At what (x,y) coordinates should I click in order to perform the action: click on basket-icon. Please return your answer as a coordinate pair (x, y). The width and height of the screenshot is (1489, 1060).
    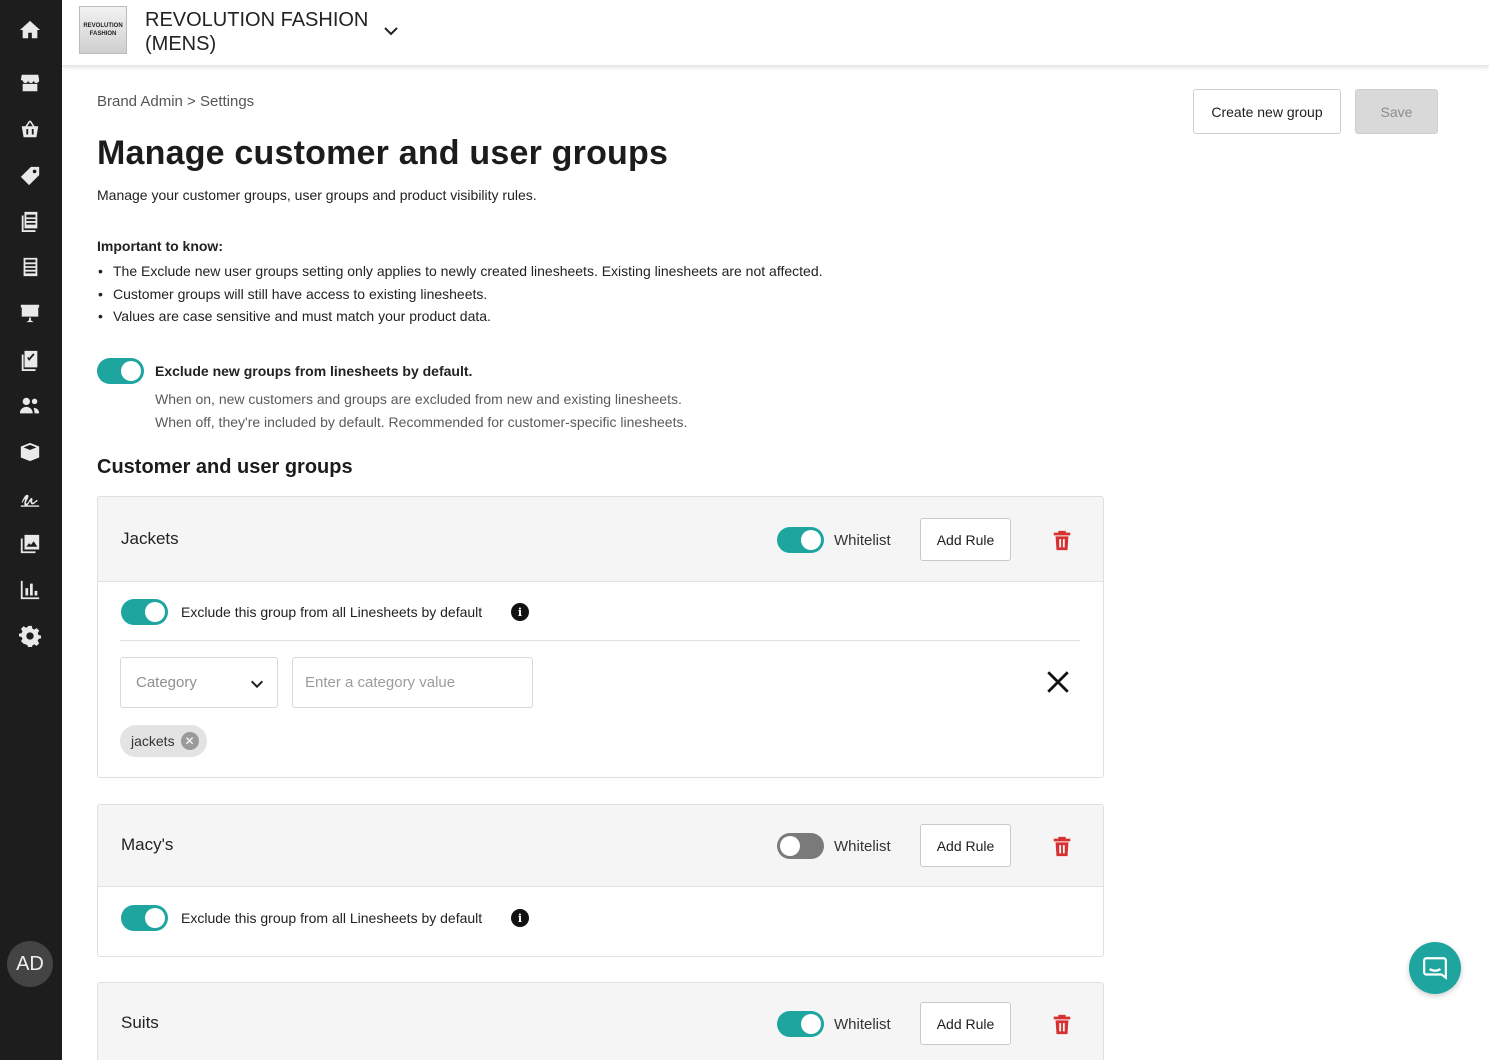
    Looking at the image, I should click on (30, 129).